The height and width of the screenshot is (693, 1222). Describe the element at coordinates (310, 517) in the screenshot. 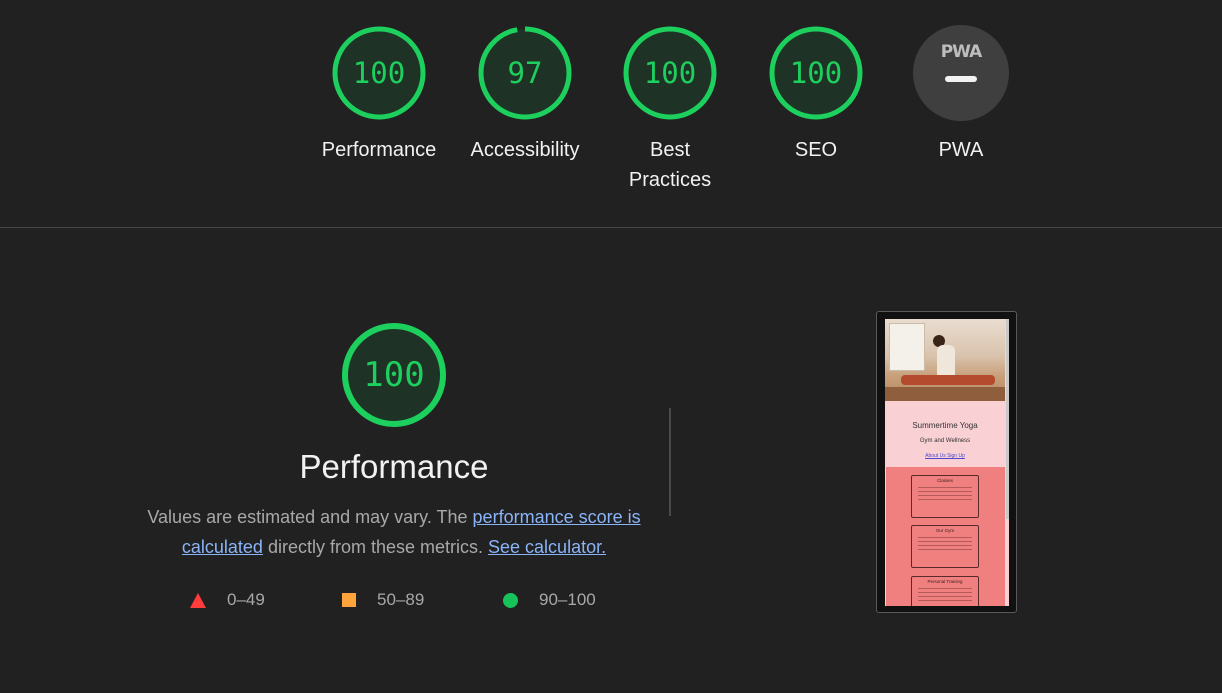

I see `description-text: Values are estimated and may vary. The` at that location.